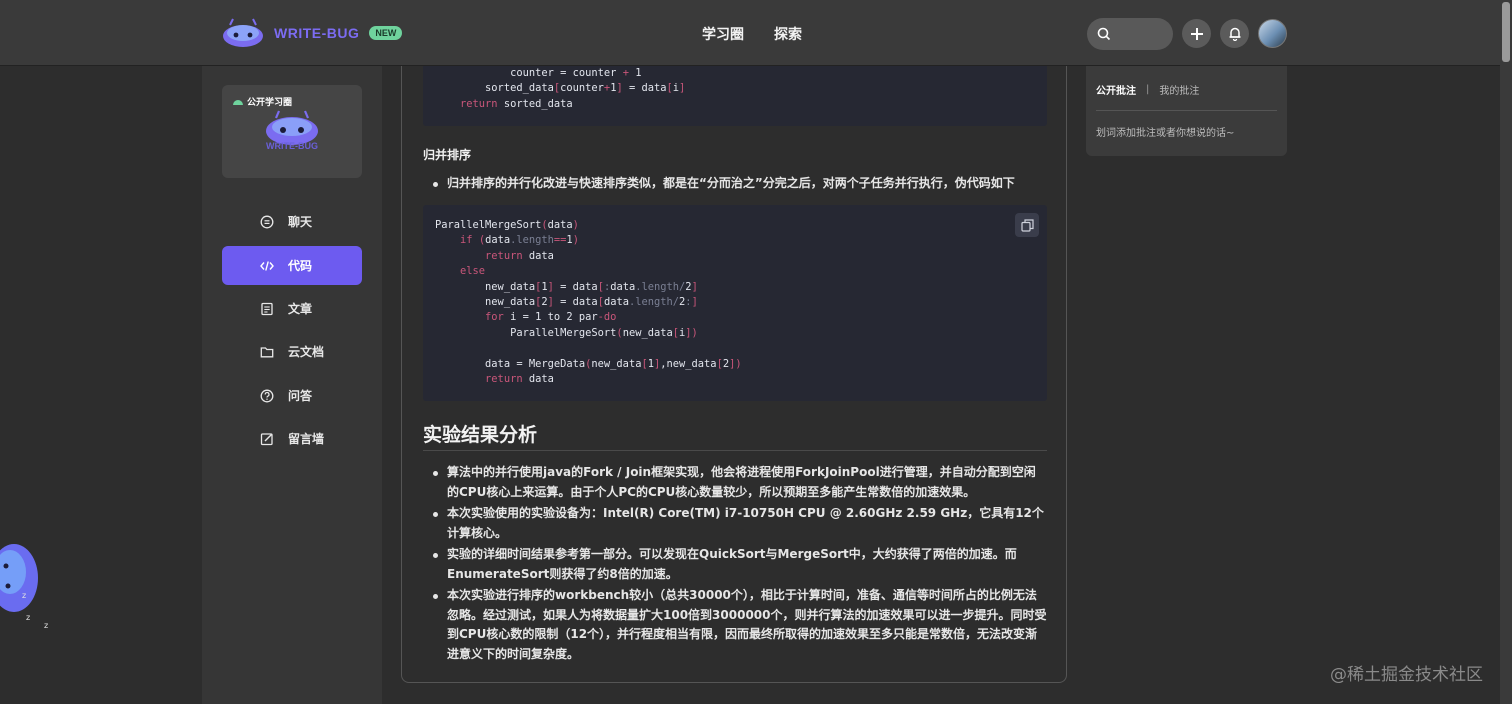 This screenshot has height=704, width=1512. What do you see at coordinates (267, 351) in the screenshot?
I see `folder-icon` at bounding box center [267, 351].